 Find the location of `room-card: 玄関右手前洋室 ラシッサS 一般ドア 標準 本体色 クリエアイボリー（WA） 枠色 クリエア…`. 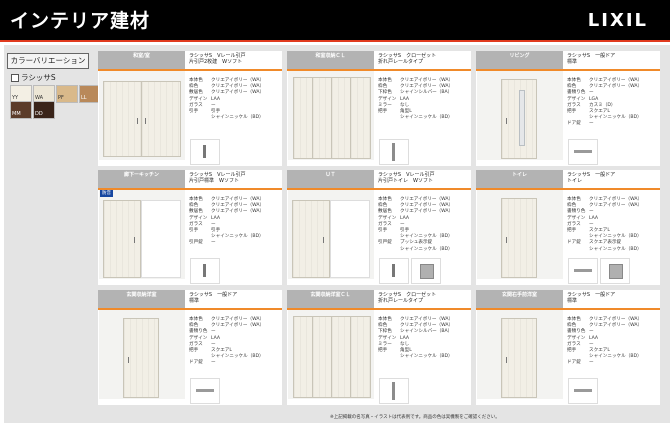

room-card: 玄関右手前洋室 ラシッサS 一般ドア 標準 本体色 クリエアイボリー（WA） 枠色 クリエア… is located at coordinates (568, 347).